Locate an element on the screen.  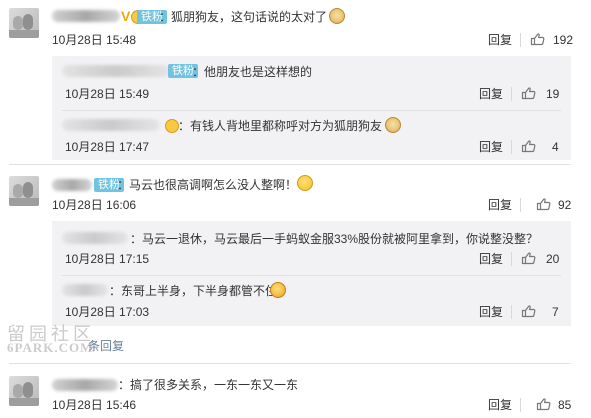
like-count: 85 is located at coordinates (565, 405).